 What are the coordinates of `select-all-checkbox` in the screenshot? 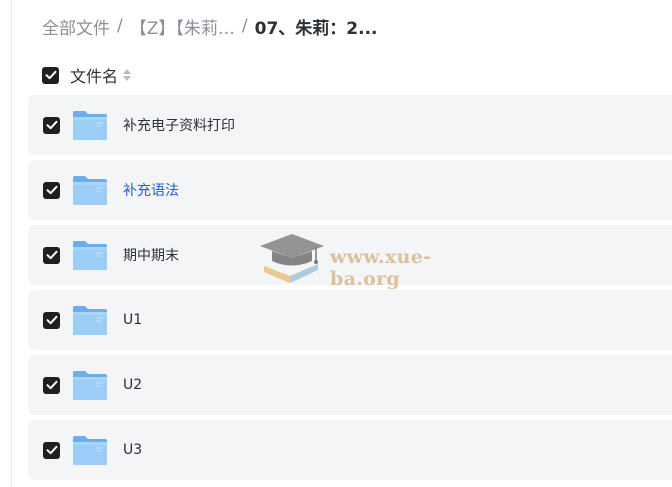 It's located at (50, 75).